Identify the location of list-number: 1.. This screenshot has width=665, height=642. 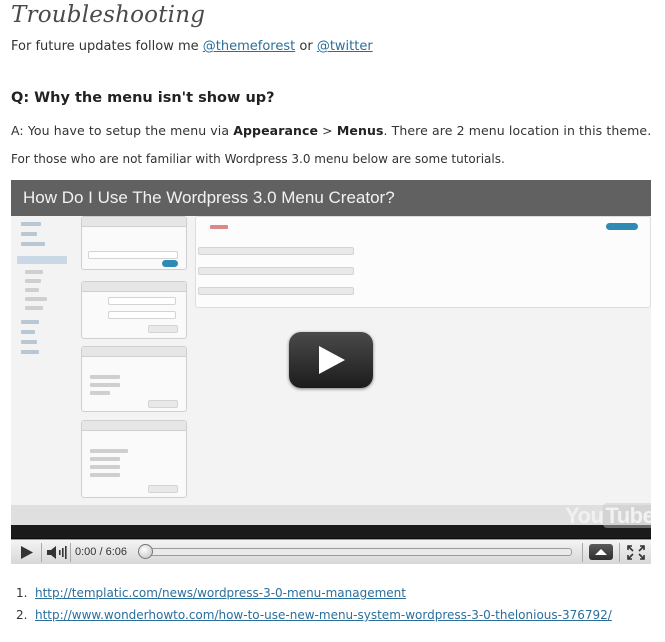
(22, 593).